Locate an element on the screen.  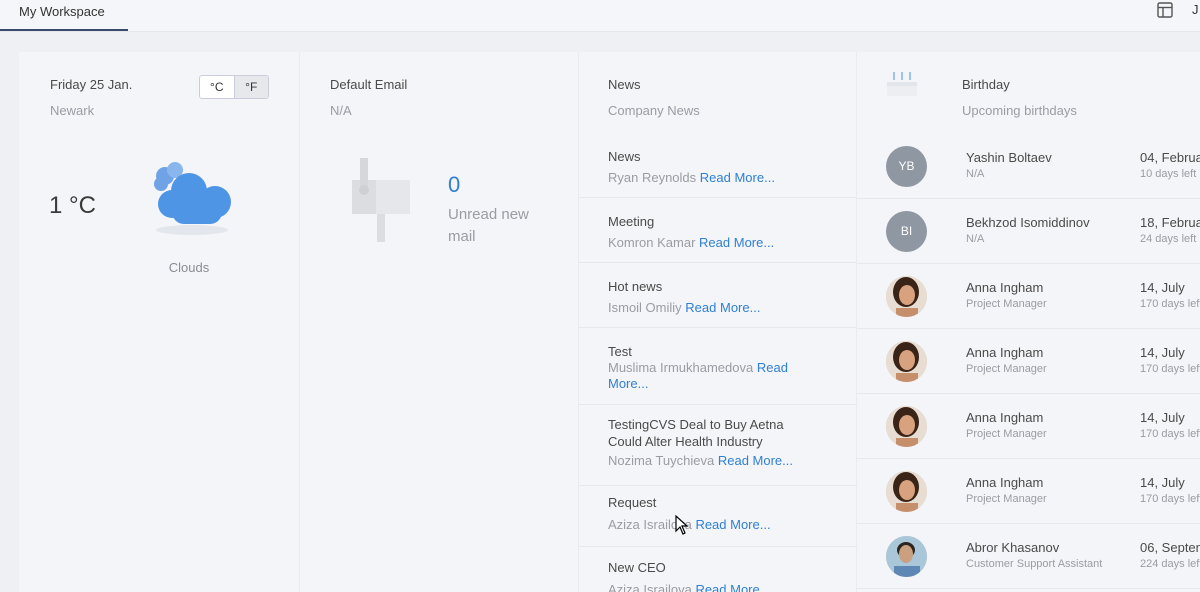
news-item-title: New CEO is located at coordinates (637, 567).